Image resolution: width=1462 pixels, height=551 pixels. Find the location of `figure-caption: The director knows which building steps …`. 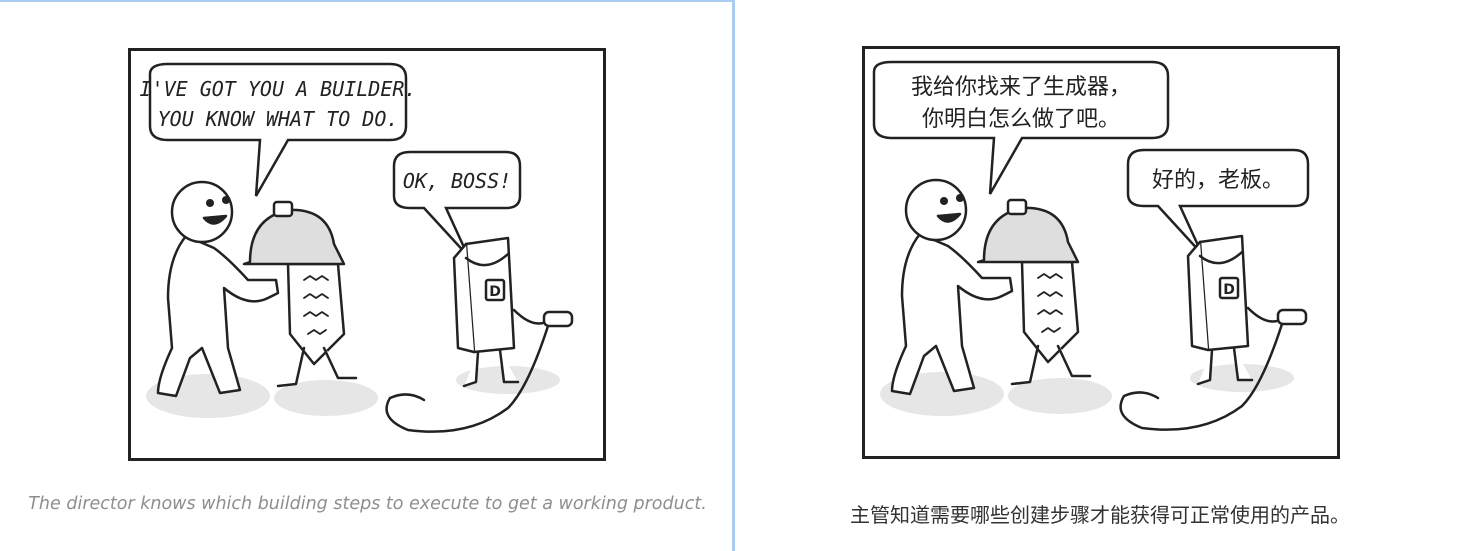

figure-caption: The director knows which building steps … is located at coordinates (367, 504).